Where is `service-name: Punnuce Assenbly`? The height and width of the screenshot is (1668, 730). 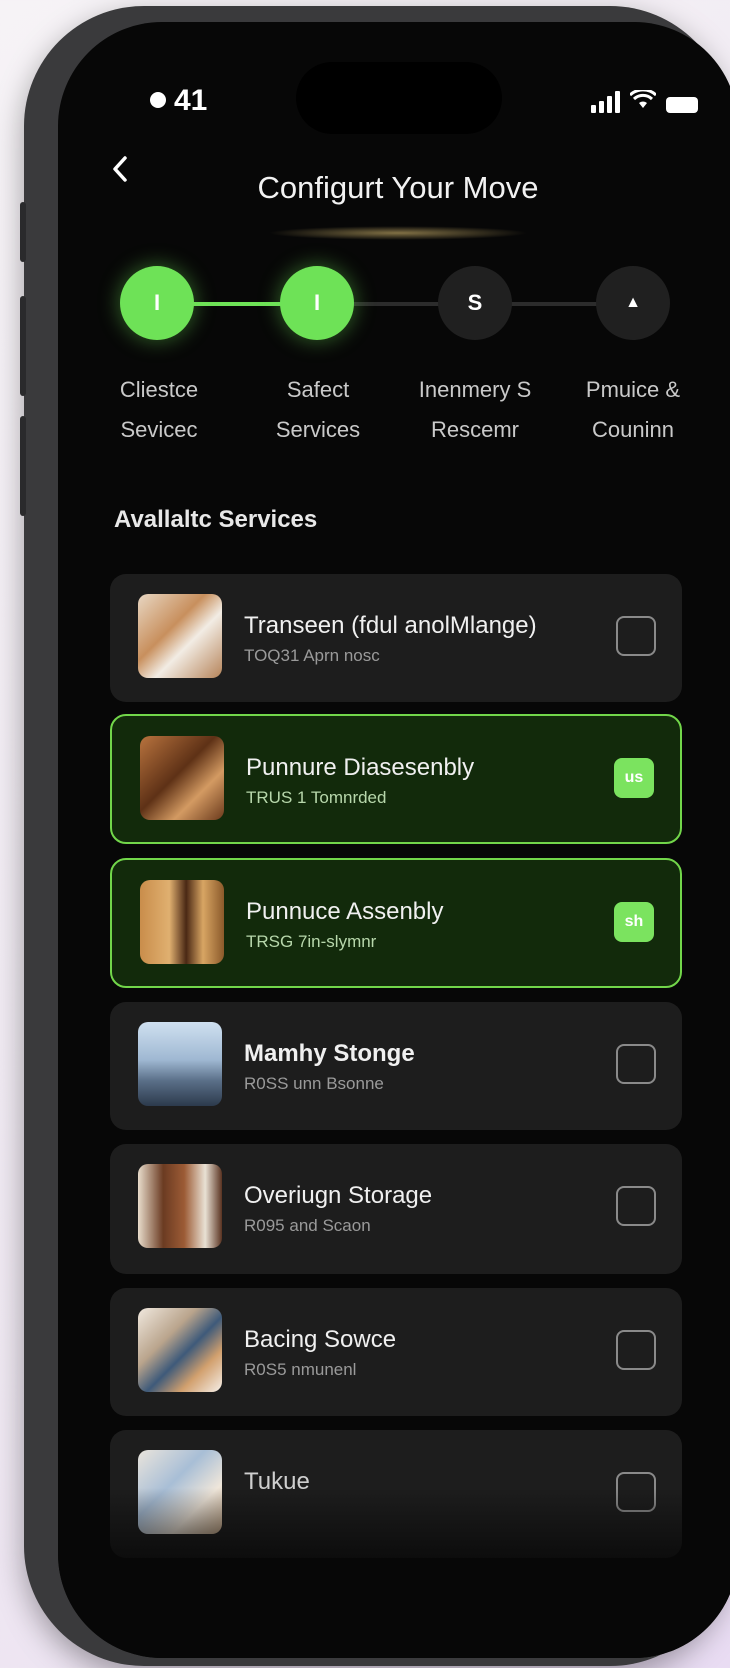 service-name: Punnuce Assenbly is located at coordinates (345, 911).